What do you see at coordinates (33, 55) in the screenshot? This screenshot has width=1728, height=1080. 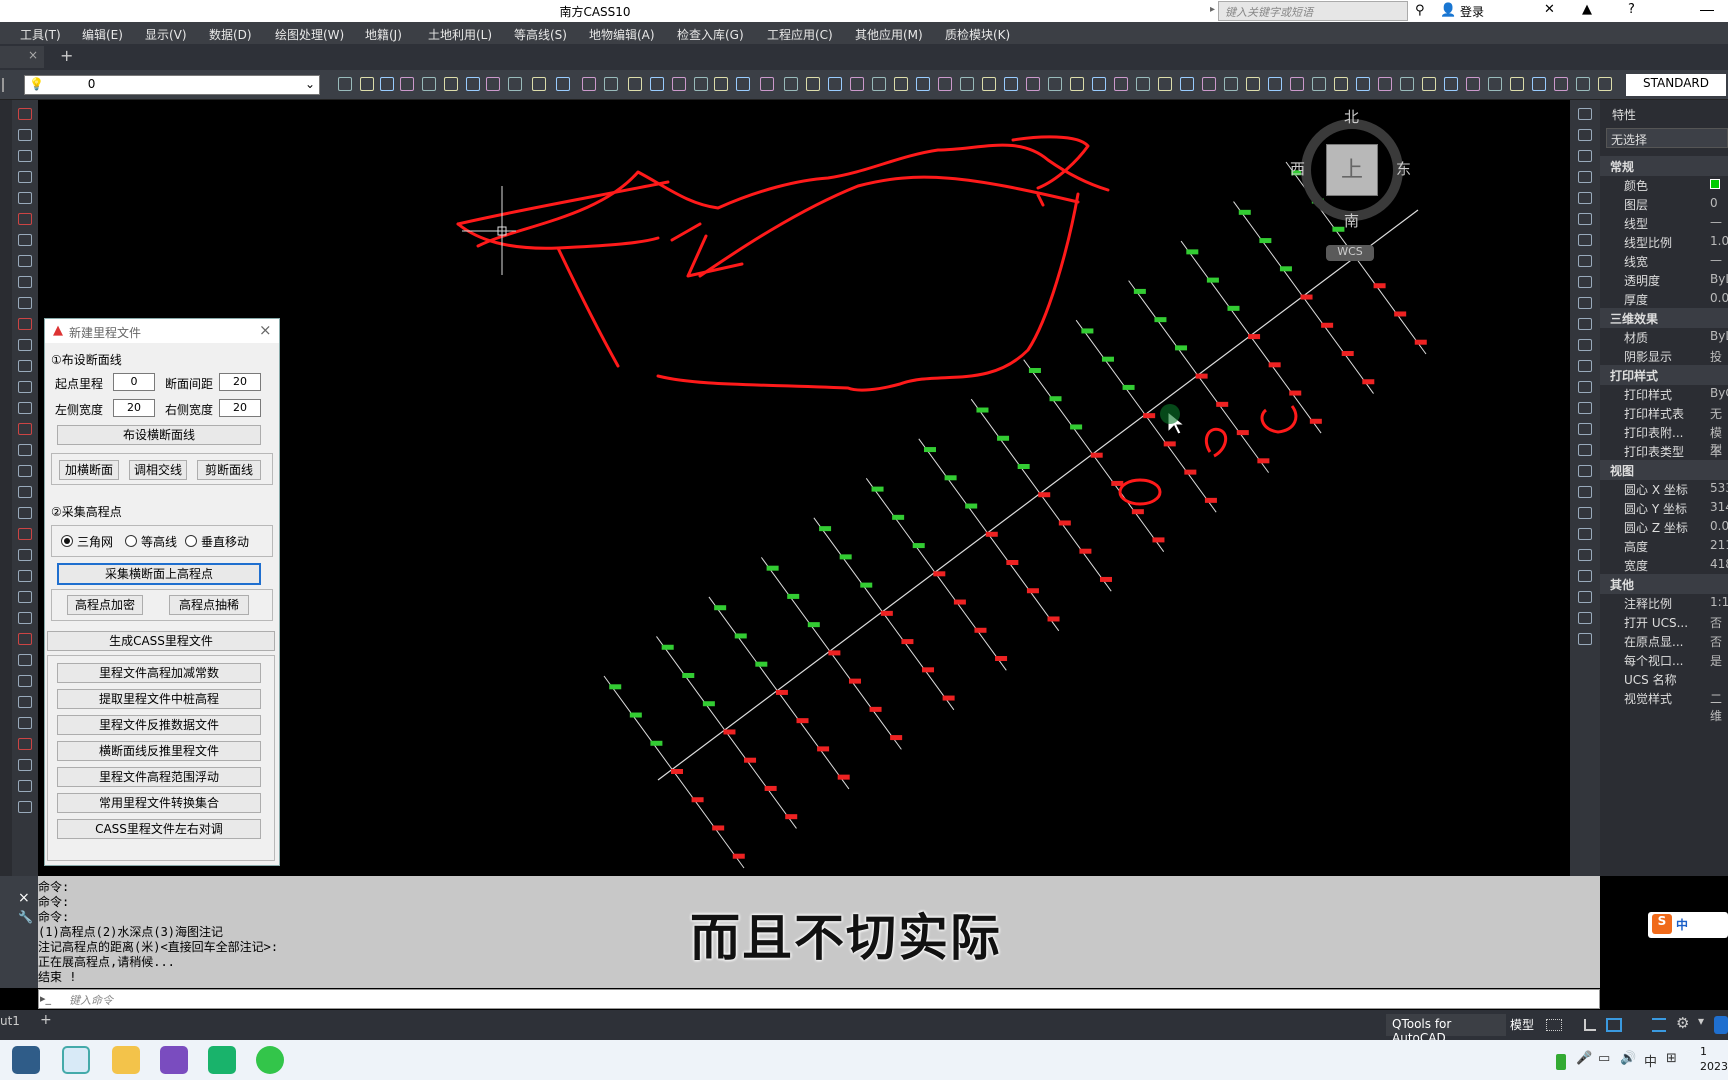 I see `close-tab-icon: ×` at bounding box center [33, 55].